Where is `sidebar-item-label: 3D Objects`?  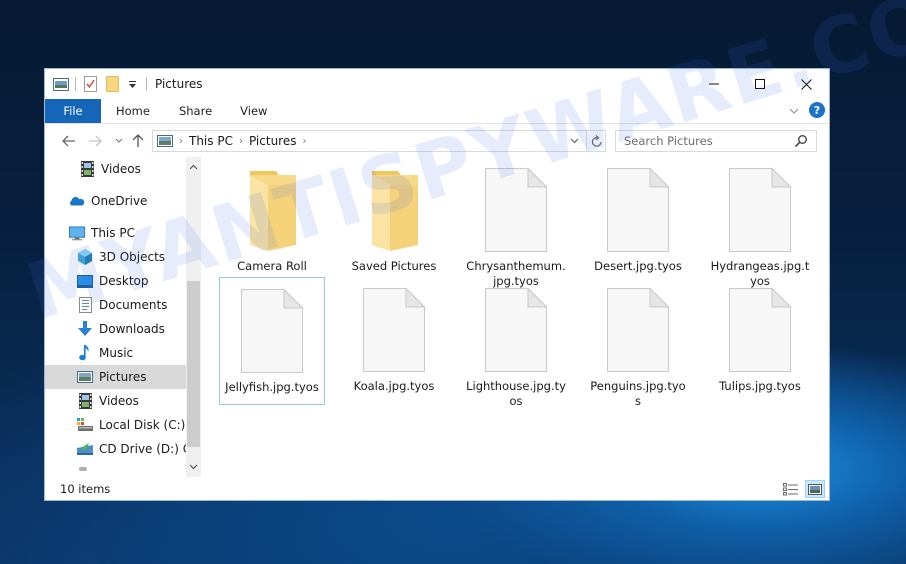
sidebar-item-label: 3D Objects is located at coordinates (132, 257).